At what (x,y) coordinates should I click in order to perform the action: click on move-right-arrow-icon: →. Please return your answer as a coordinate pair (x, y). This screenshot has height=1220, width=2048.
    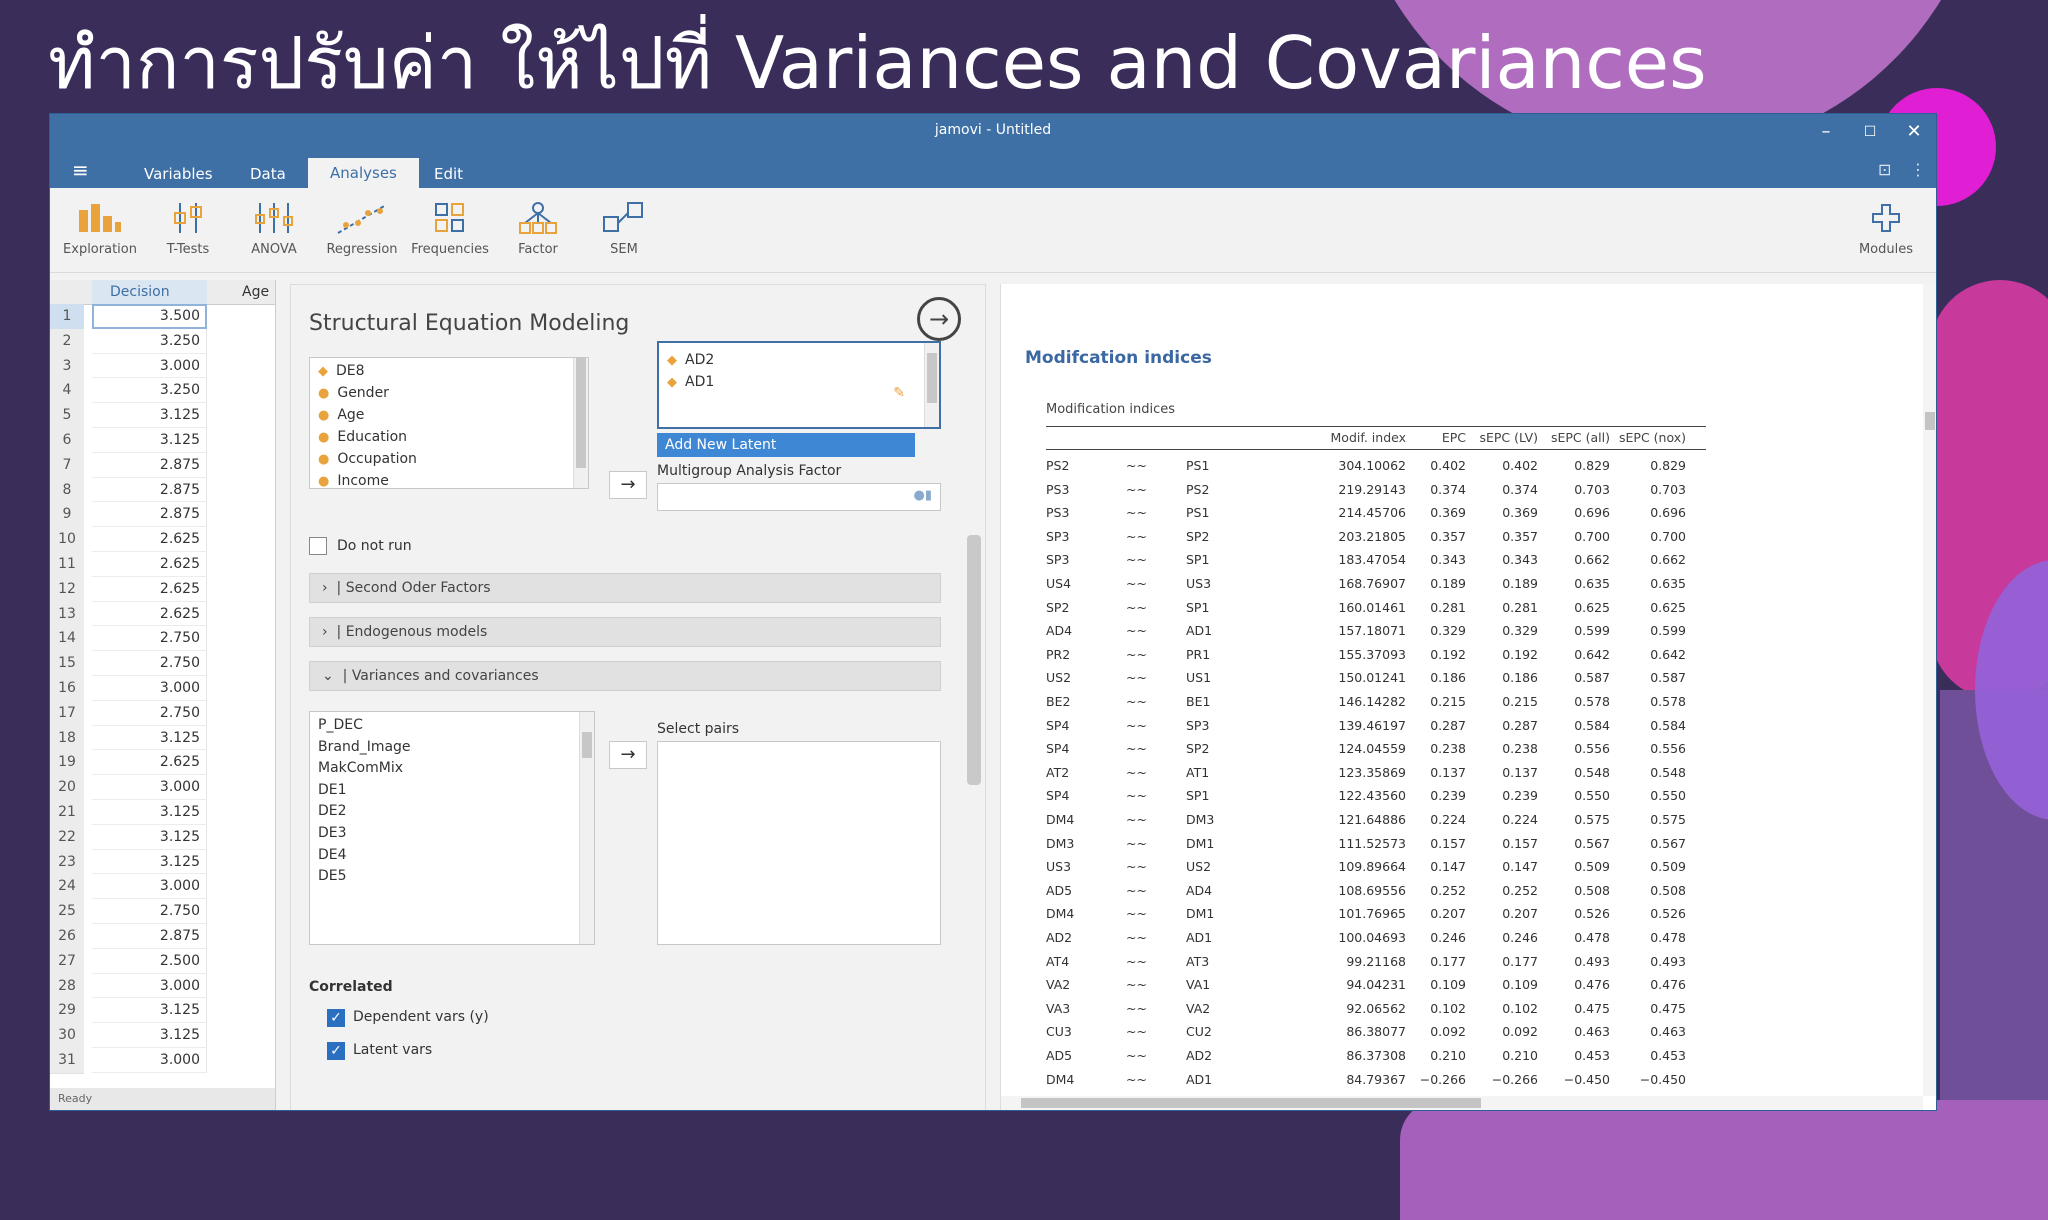
    Looking at the image, I should click on (628, 485).